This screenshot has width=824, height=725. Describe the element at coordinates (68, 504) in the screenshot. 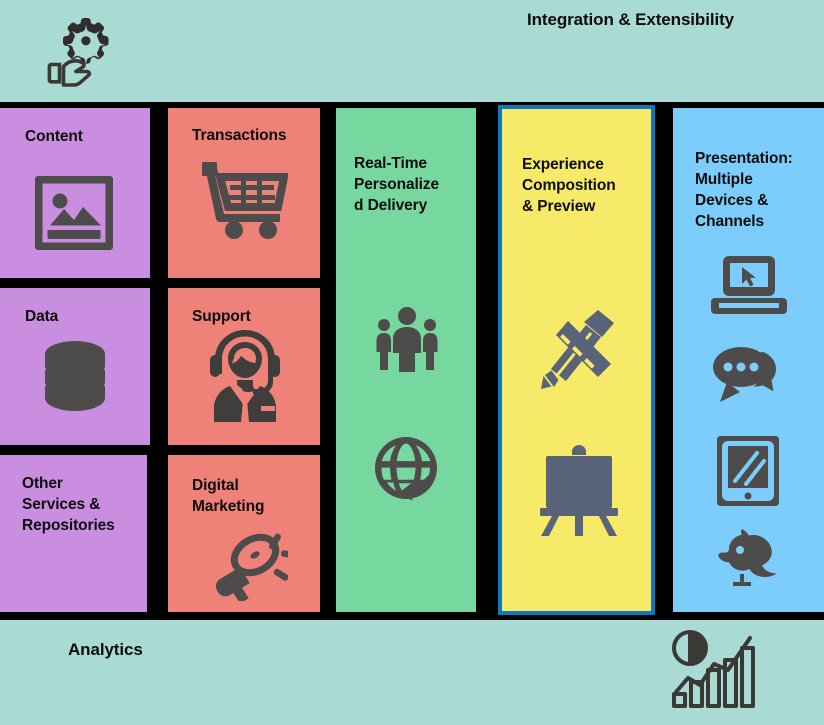

I see `card-other-services-title: Other Services & Repositories` at that location.